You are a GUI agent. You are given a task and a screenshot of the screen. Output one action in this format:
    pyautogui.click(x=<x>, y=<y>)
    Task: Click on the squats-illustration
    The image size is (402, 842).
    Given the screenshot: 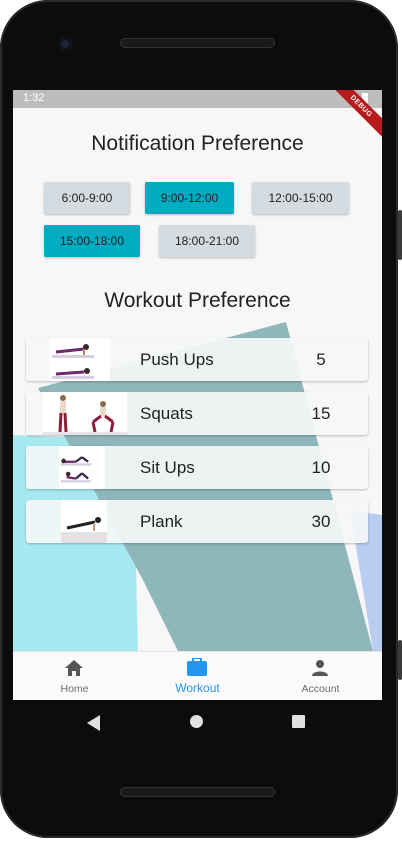 What is the action you would take?
    pyautogui.click(x=85, y=413)
    